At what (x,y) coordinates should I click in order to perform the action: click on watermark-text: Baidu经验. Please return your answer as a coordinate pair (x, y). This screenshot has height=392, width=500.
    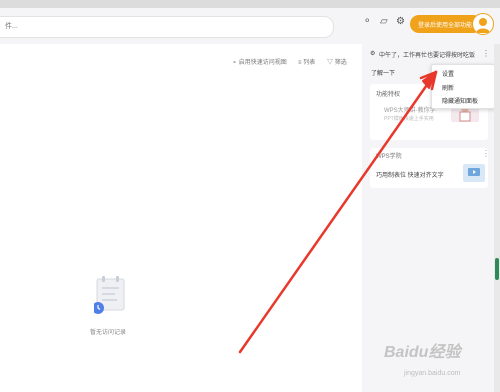
    Looking at the image, I should click on (422, 352).